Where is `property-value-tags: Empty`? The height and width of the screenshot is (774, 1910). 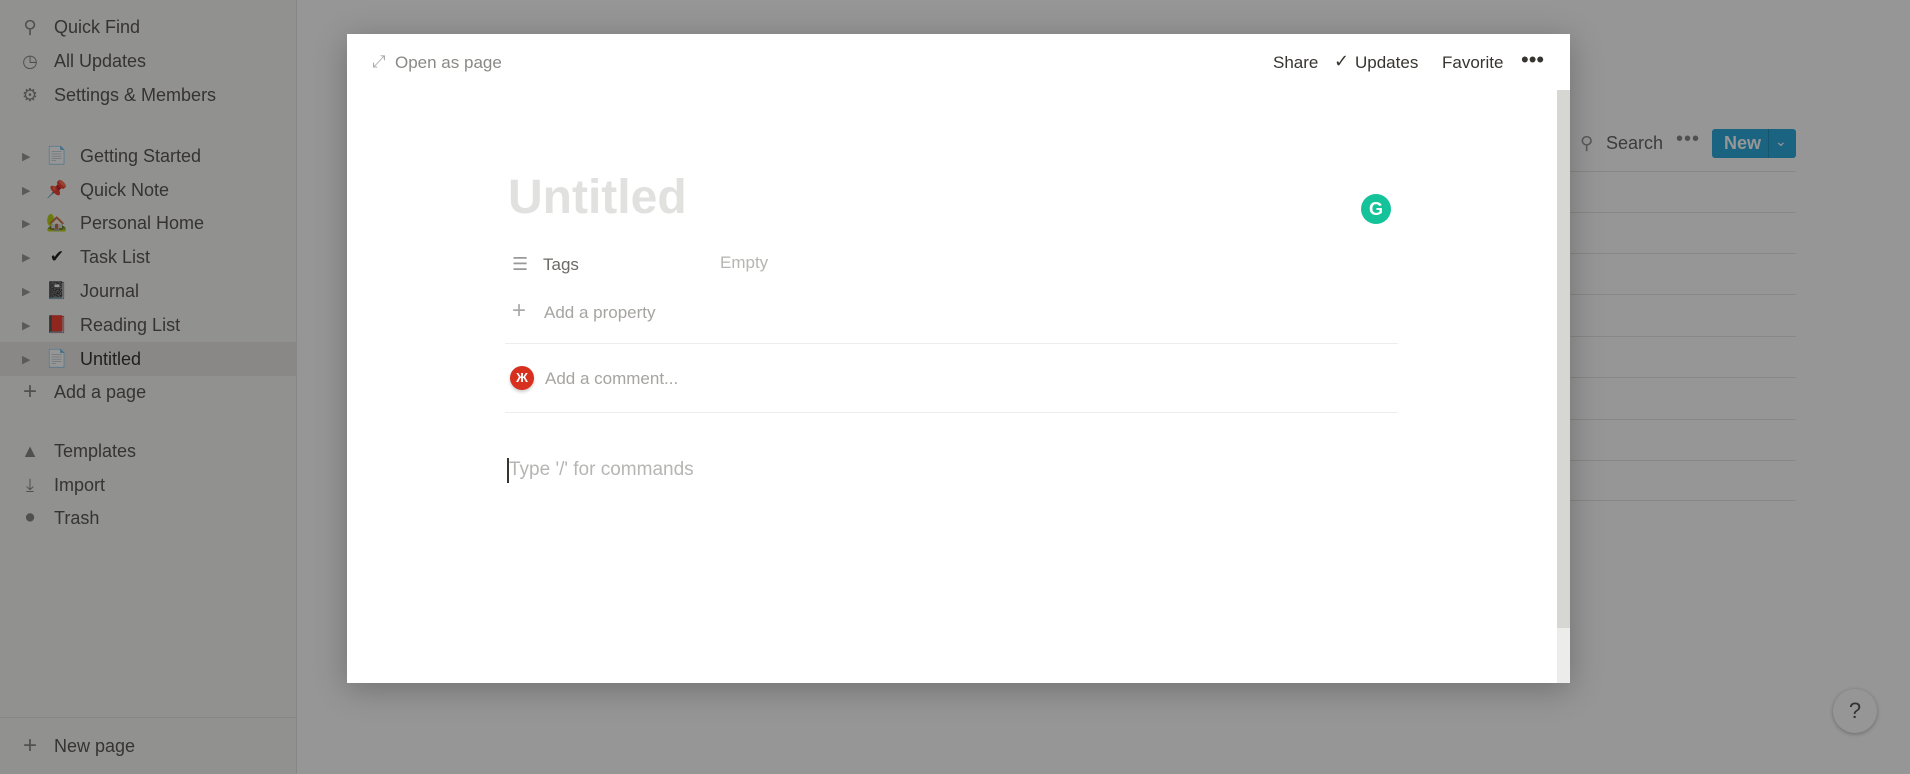 property-value-tags: Empty is located at coordinates (744, 263).